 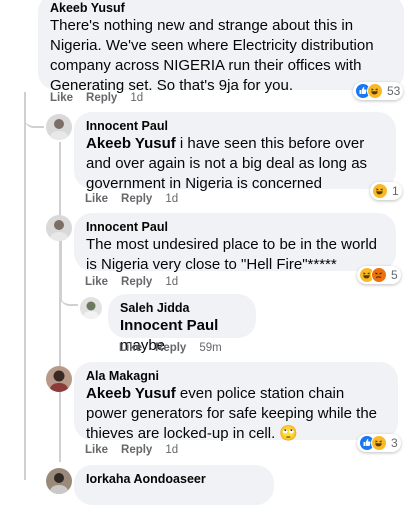 I want to click on reaction-summary: 53, so click(x=378, y=91).